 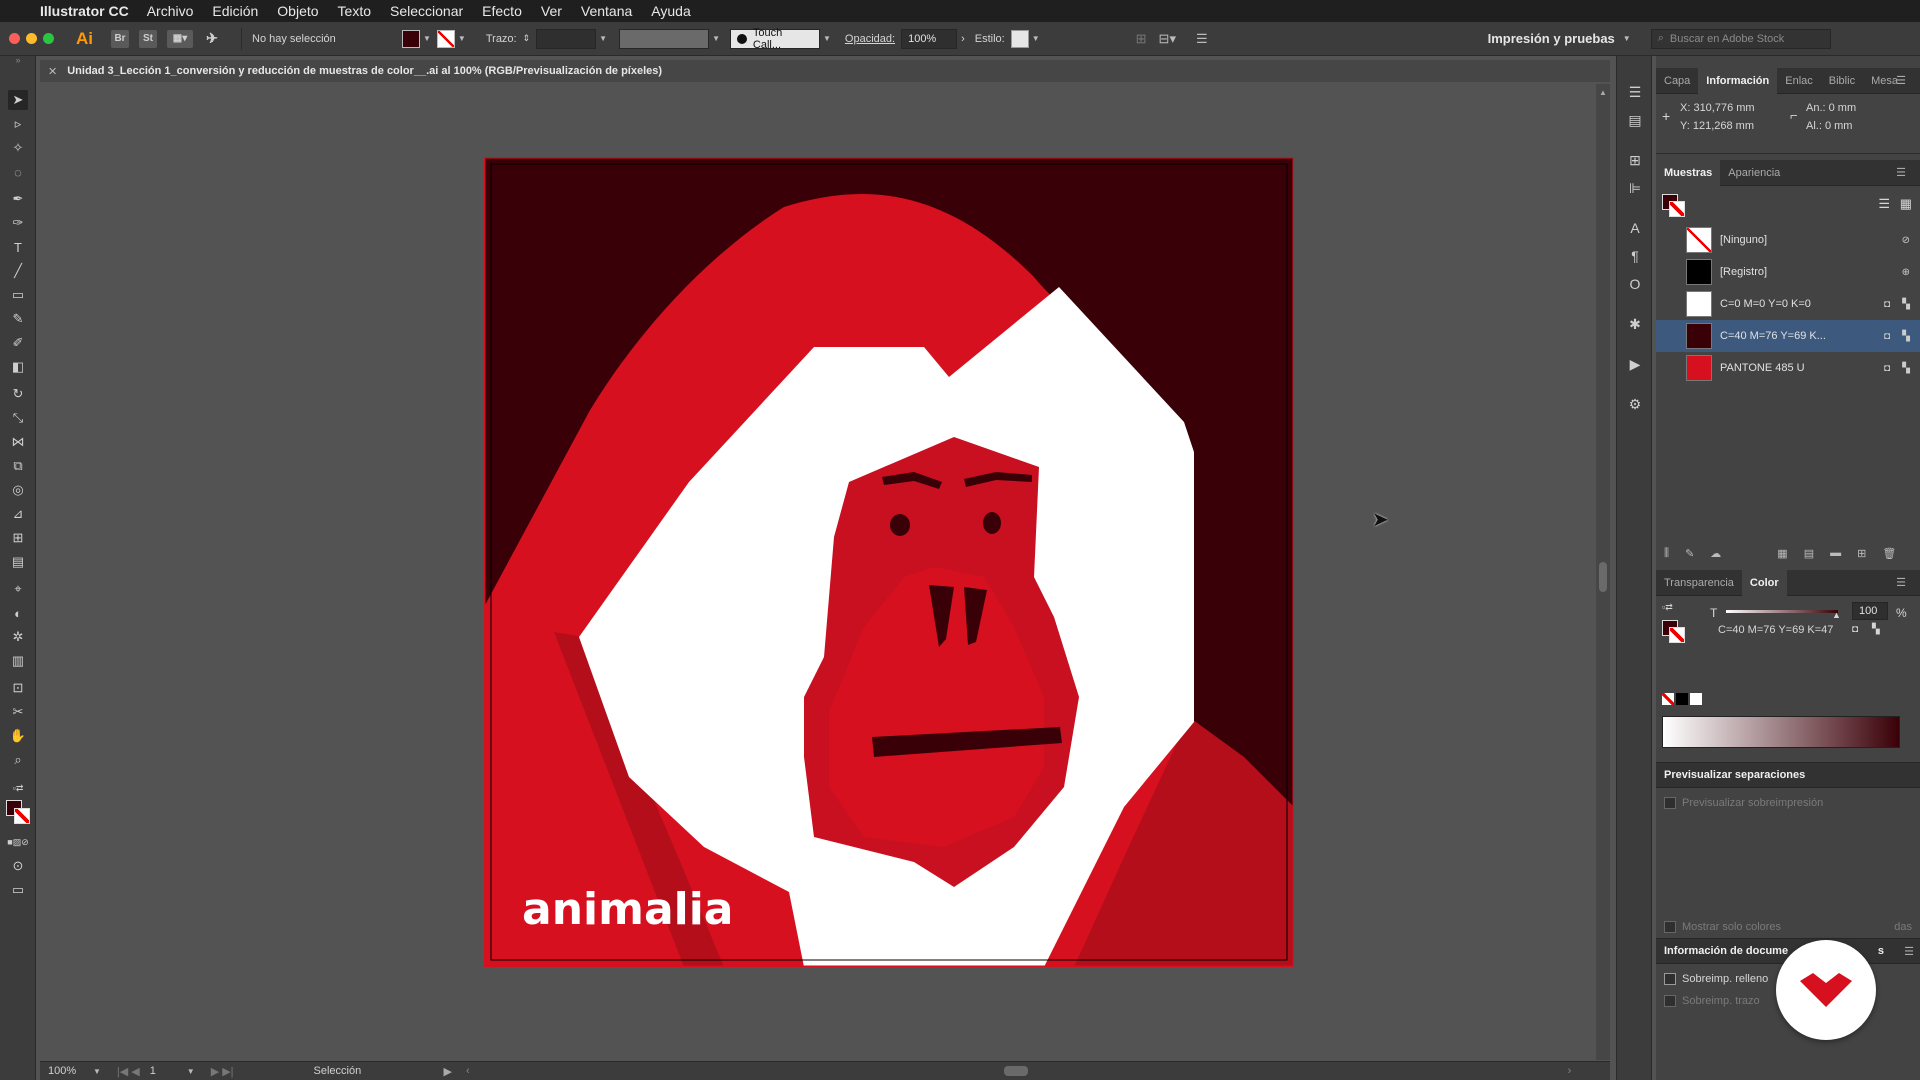 What do you see at coordinates (468, 1071) in the screenshot?
I see `scroll-left-icon: ‹` at bounding box center [468, 1071].